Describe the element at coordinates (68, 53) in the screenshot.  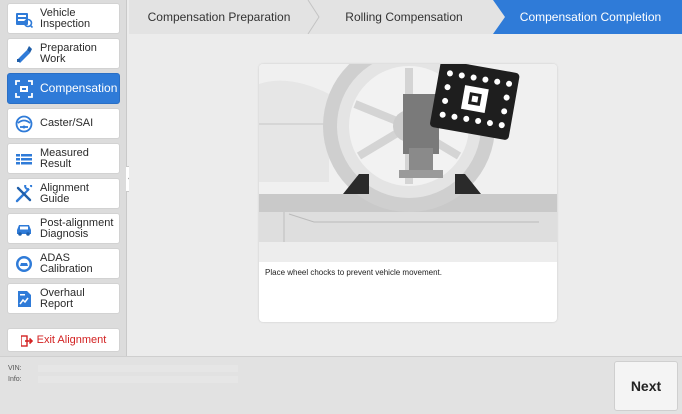
I see `sidebar-item-label: Preparation Work` at that location.